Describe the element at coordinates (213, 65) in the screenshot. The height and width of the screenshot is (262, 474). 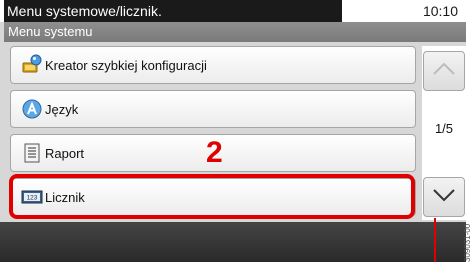
I see `menu-item-quick-setup-wizard: Kreator szybkiej konfiguracji` at that location.